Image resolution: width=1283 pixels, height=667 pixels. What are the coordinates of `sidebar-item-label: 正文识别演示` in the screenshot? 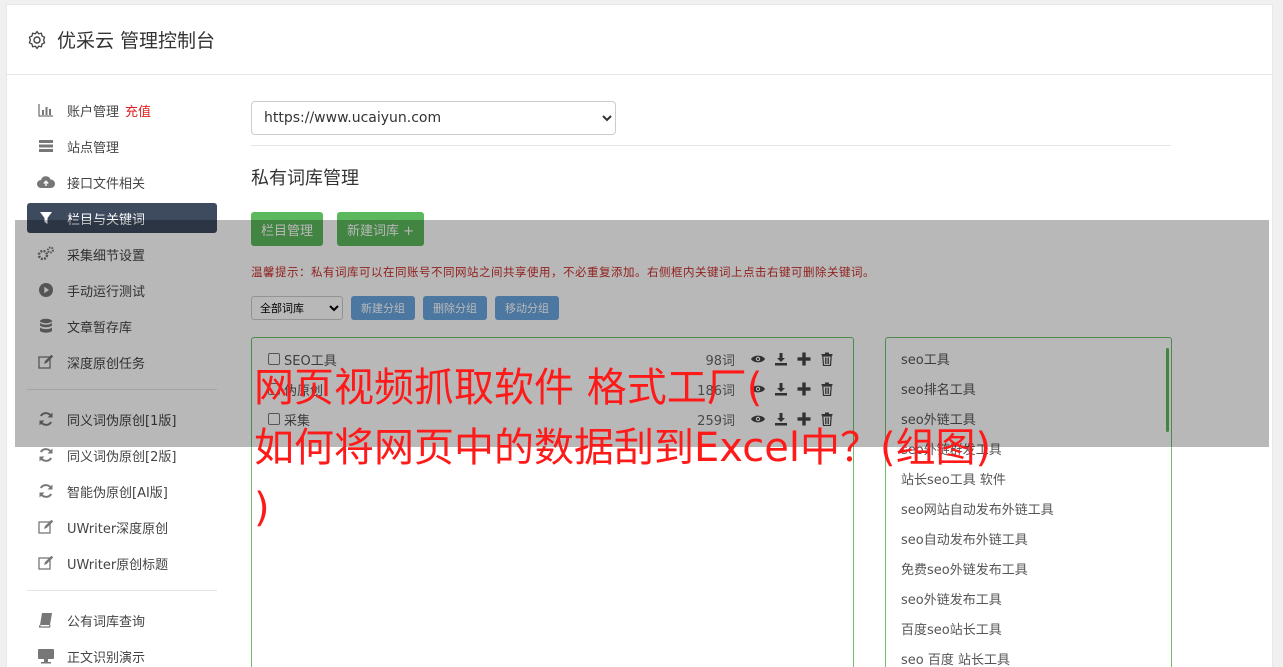 It's located at (106, 658).